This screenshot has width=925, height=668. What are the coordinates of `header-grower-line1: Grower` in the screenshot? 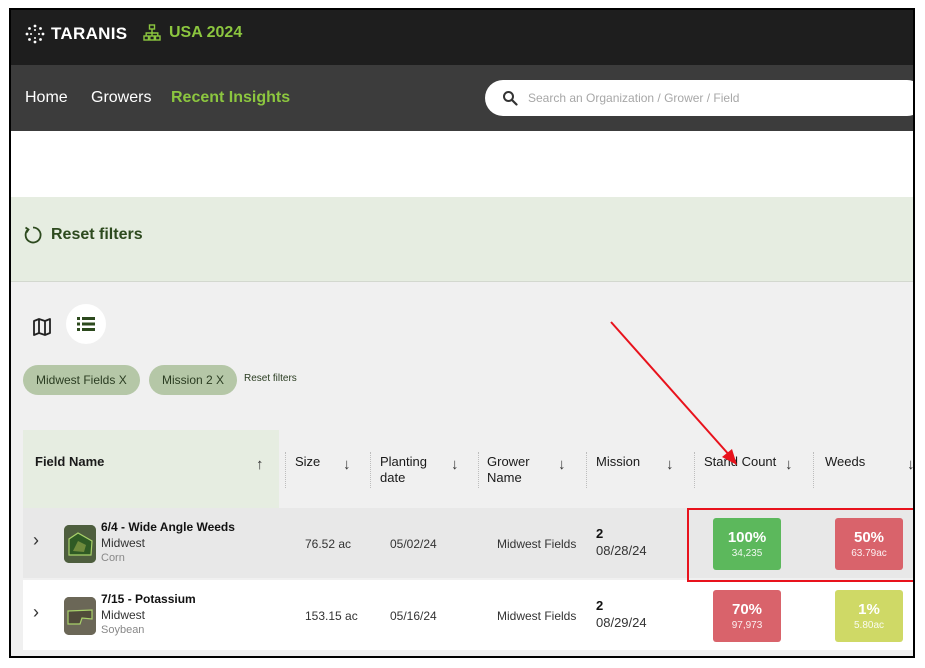 It's located at (508, 461).